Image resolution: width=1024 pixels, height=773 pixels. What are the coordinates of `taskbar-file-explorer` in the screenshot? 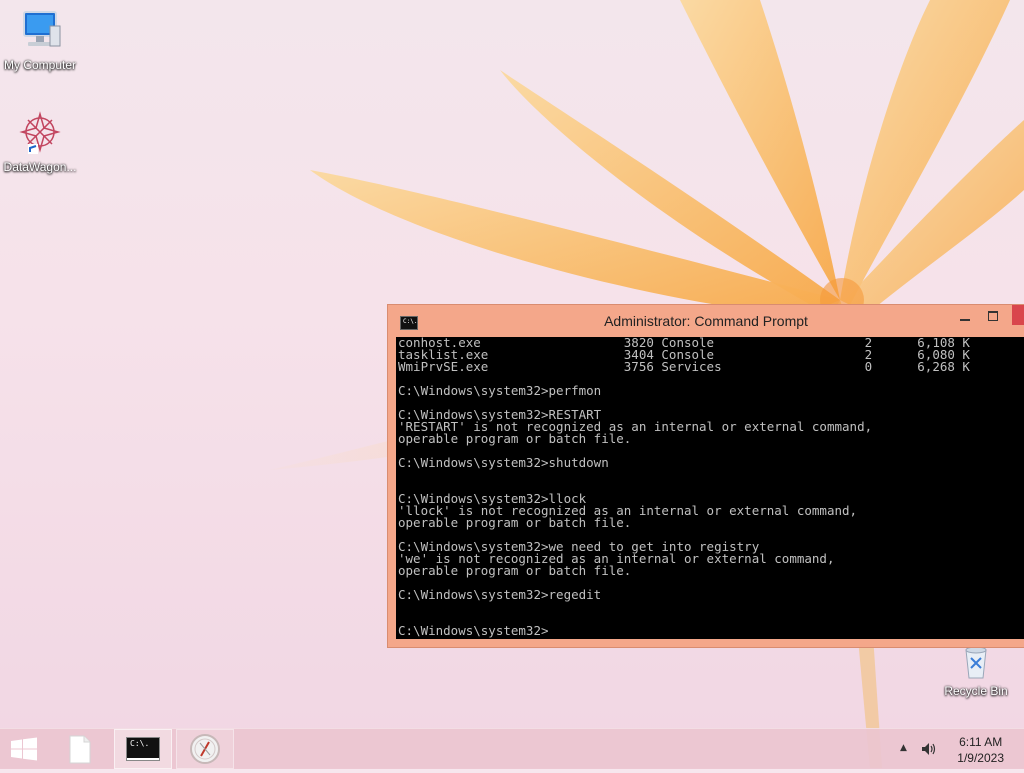 It's located at (80, 749).